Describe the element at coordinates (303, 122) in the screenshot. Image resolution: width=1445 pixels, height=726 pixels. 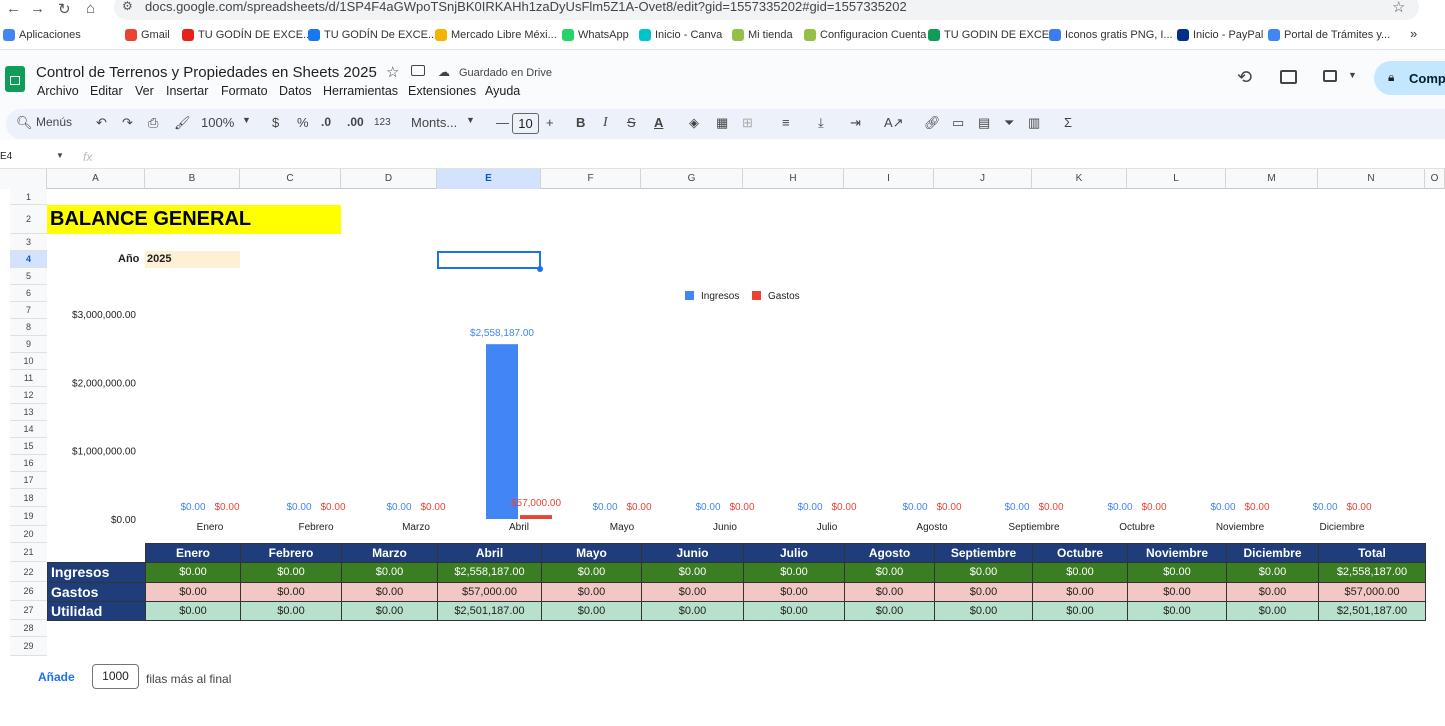
I see `percent-format: %` at that location.